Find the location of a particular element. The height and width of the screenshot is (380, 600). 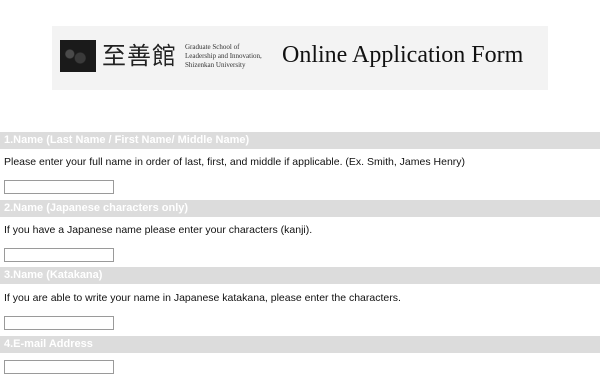

email-input is located at coordinates (59, 367).